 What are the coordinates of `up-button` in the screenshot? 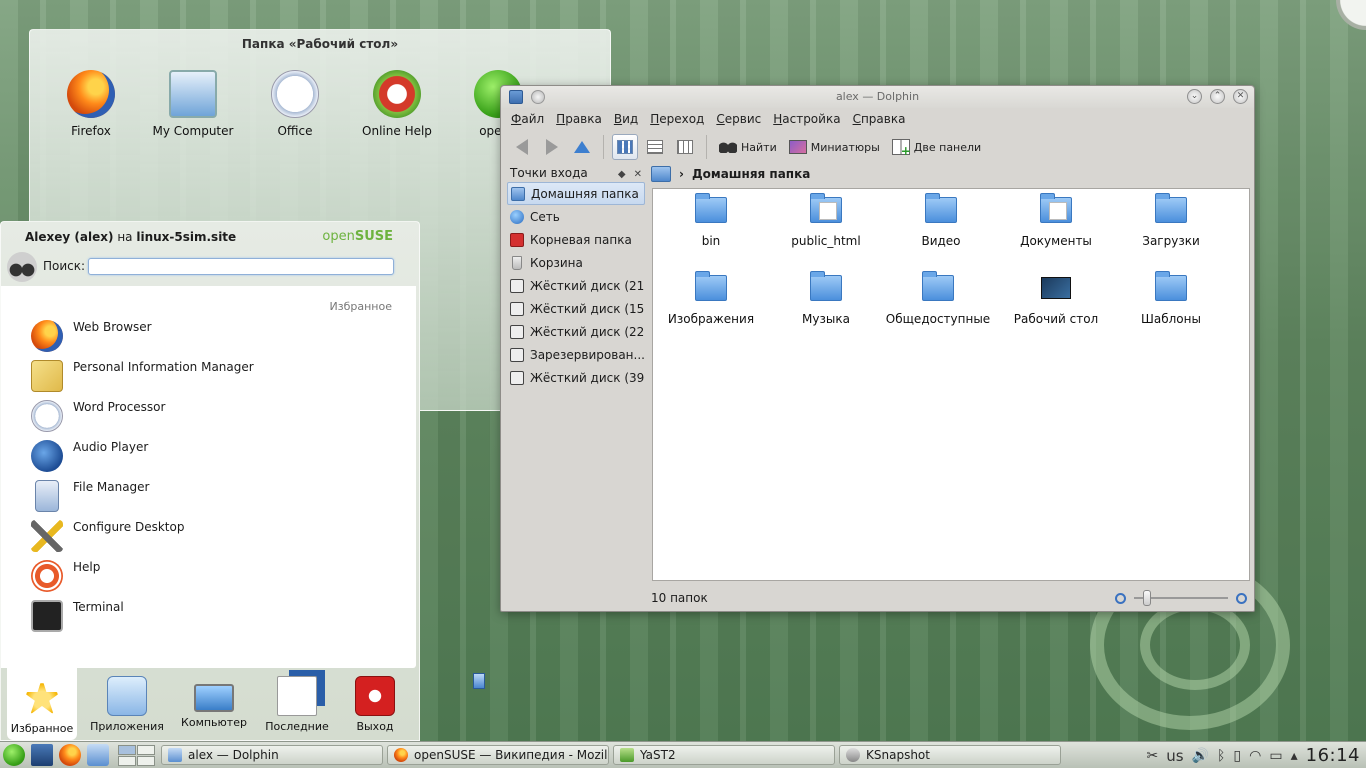 It's located at (582, 147).